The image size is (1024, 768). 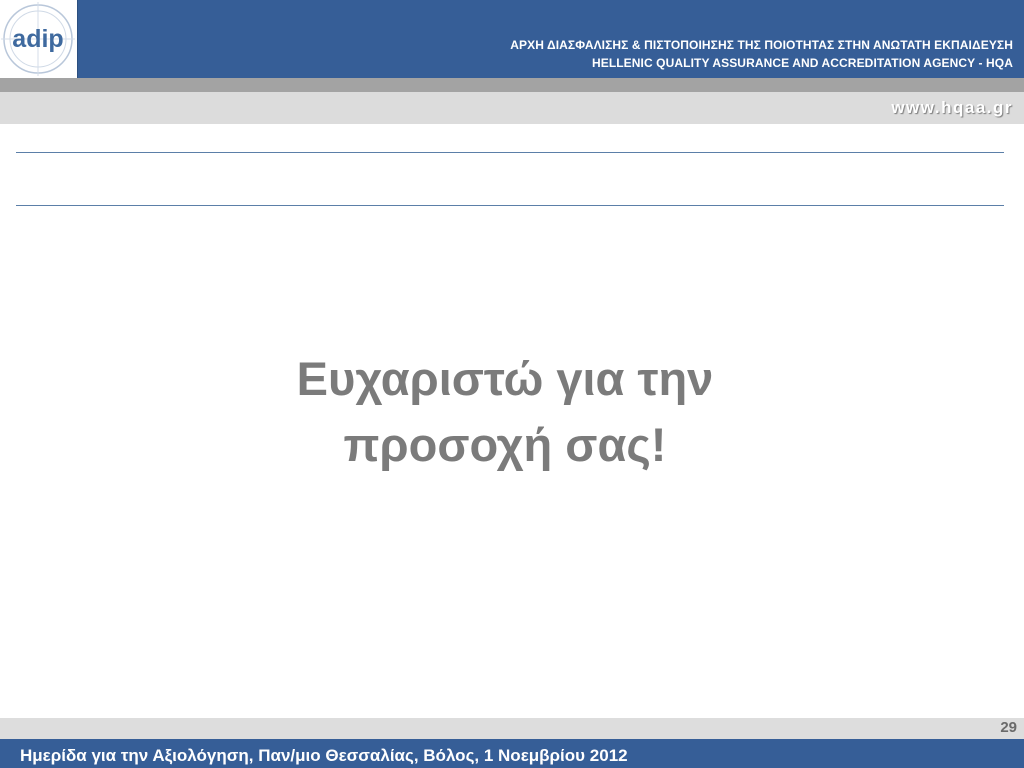 What do you see at coordinates (512, 108) in the screenshot?
I see `header-stripe-light` at bounding box center [512, 108].